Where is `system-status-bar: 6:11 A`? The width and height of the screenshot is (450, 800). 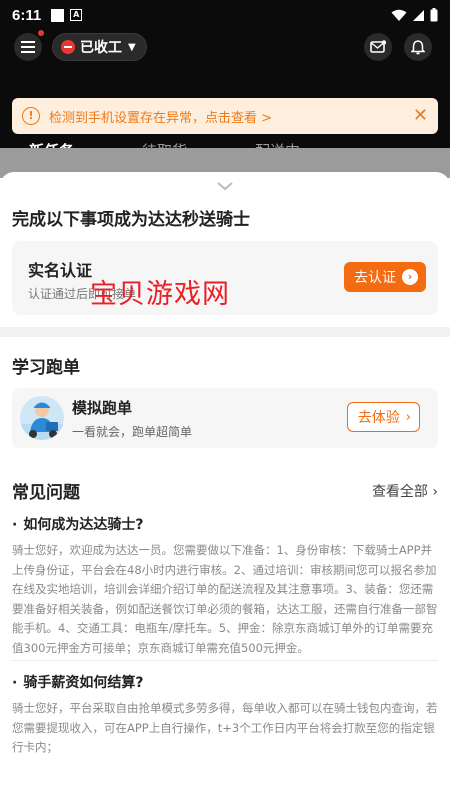 system-status-bar: 6:11 A is located at coordinates (225, 15).